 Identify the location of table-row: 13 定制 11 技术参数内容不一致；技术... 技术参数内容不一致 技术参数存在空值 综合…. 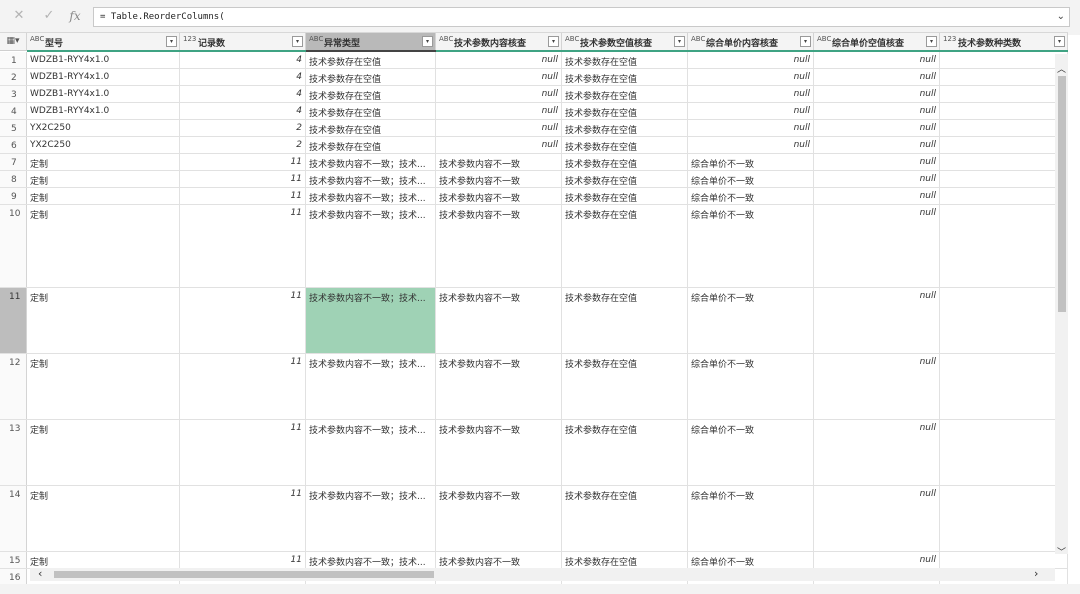
(534, 453).